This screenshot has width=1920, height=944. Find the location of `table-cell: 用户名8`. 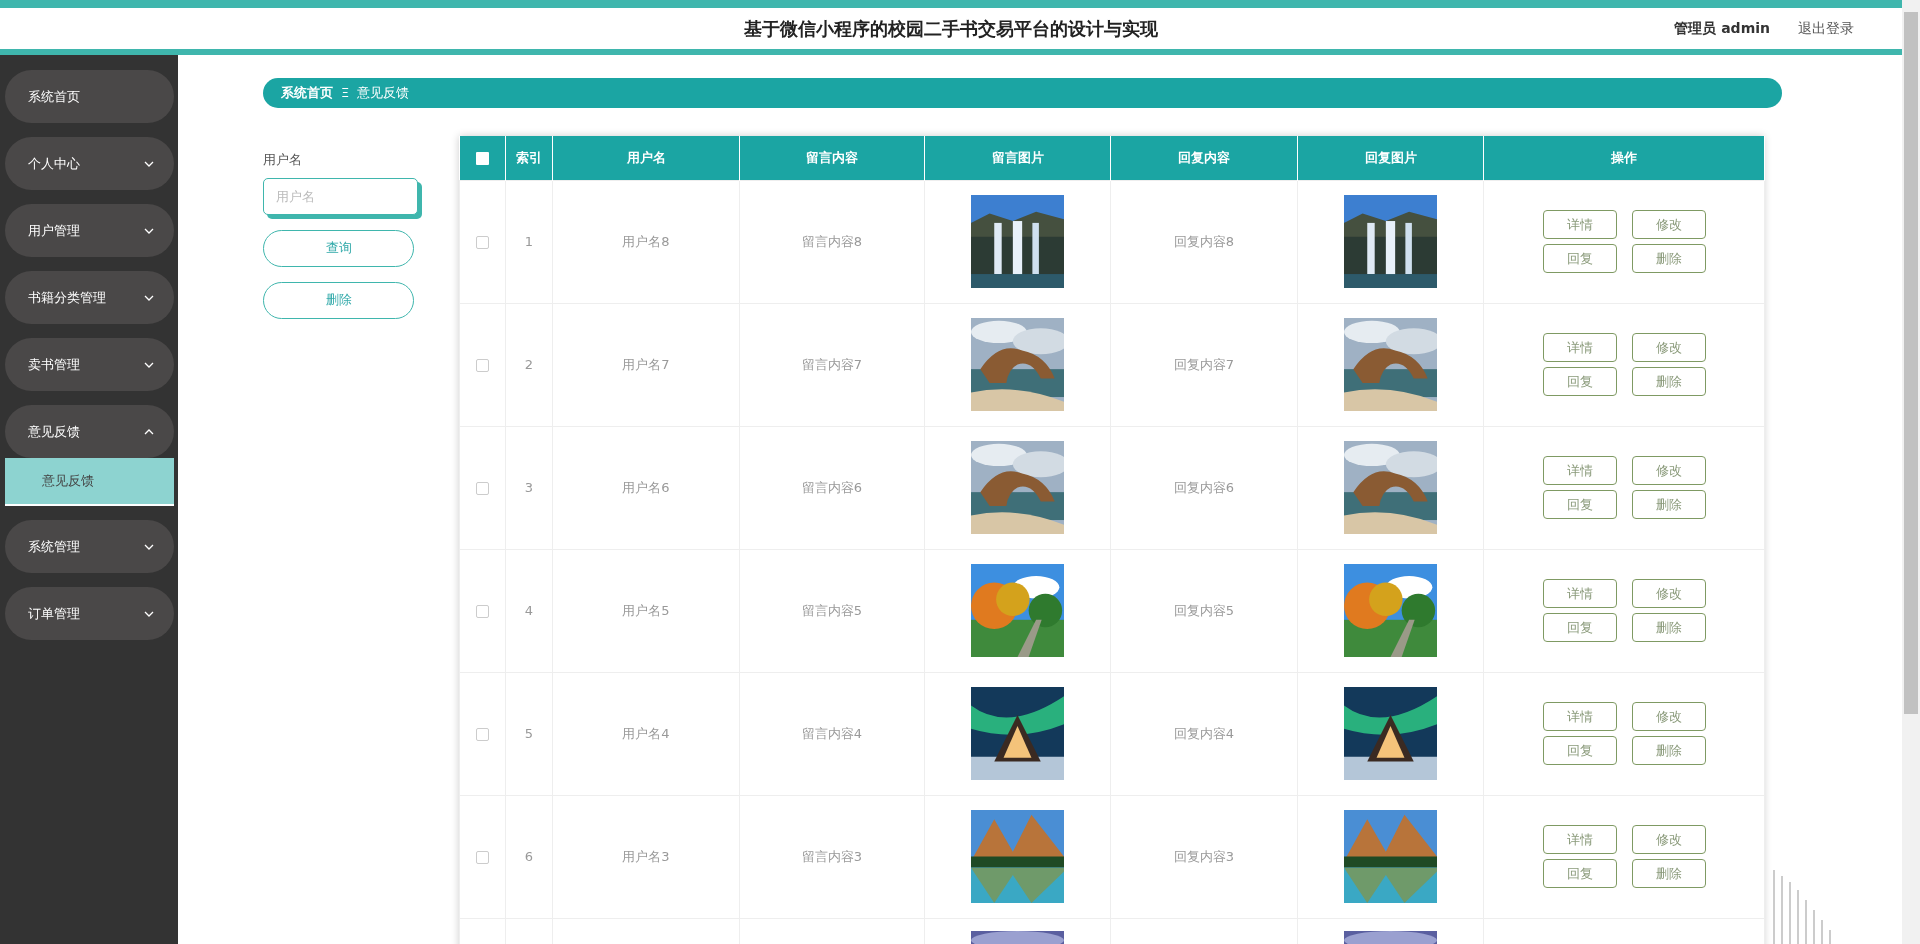

table-cell: 用户名8 is located at coordinates (646, 241).